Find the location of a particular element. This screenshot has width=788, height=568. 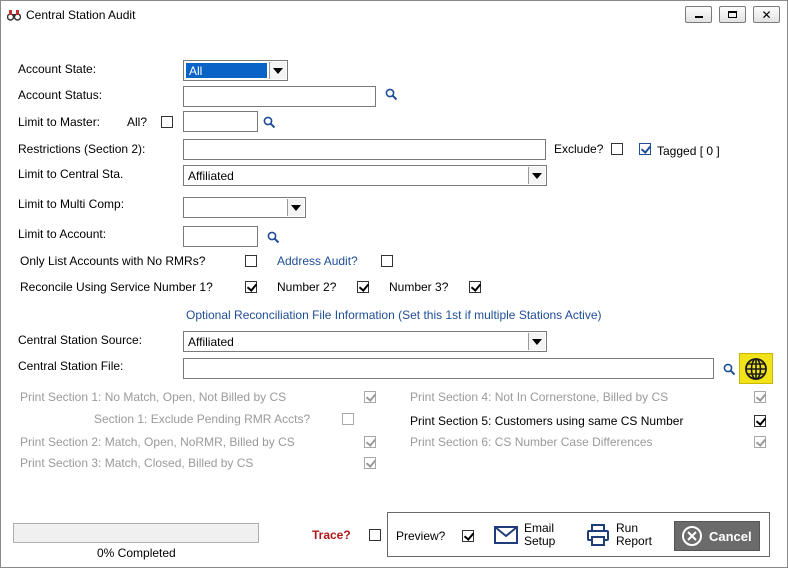

cs-file-input is located at coordinates (448, 368).